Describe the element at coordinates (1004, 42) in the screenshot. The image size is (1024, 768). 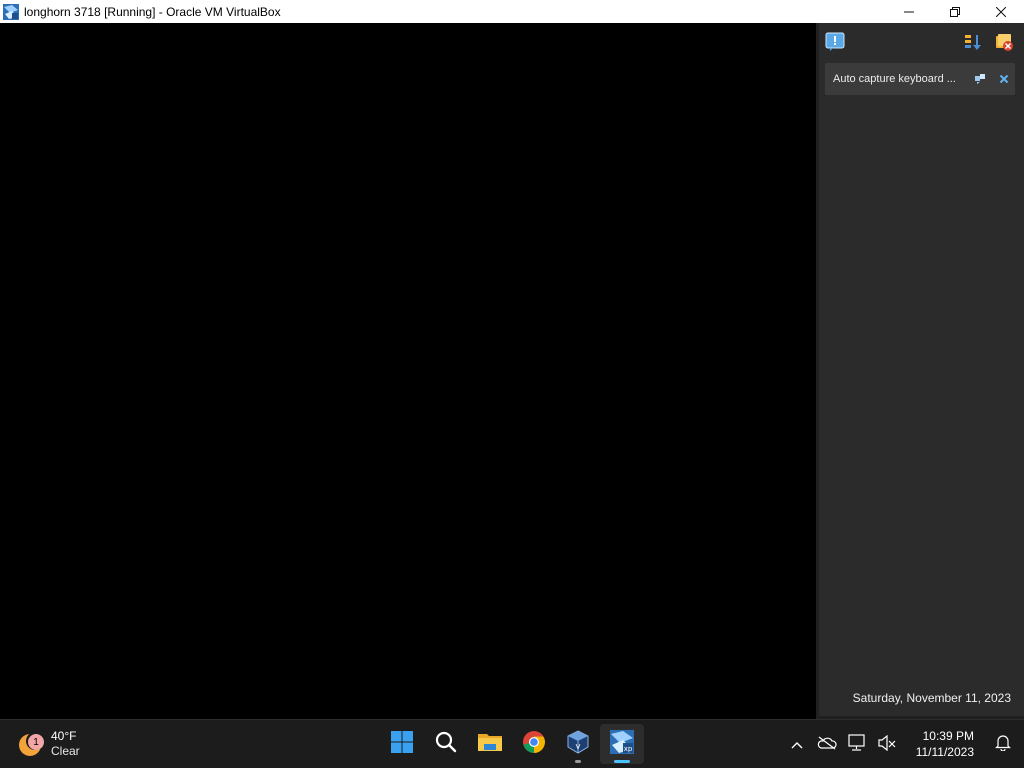
I see `clear-all-icon` at that location.